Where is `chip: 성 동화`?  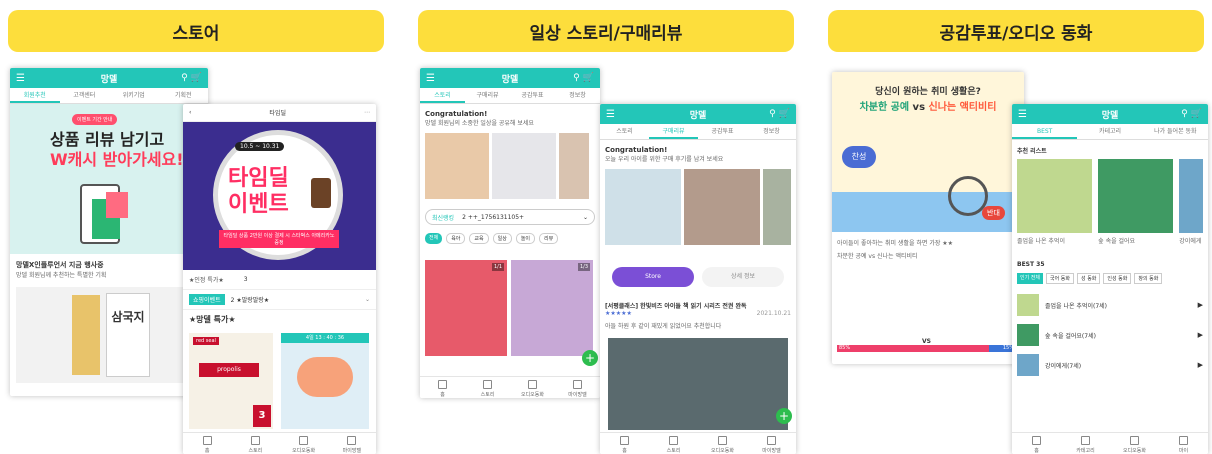 chip: 성 동화 is located at coordinates (1089, 278).